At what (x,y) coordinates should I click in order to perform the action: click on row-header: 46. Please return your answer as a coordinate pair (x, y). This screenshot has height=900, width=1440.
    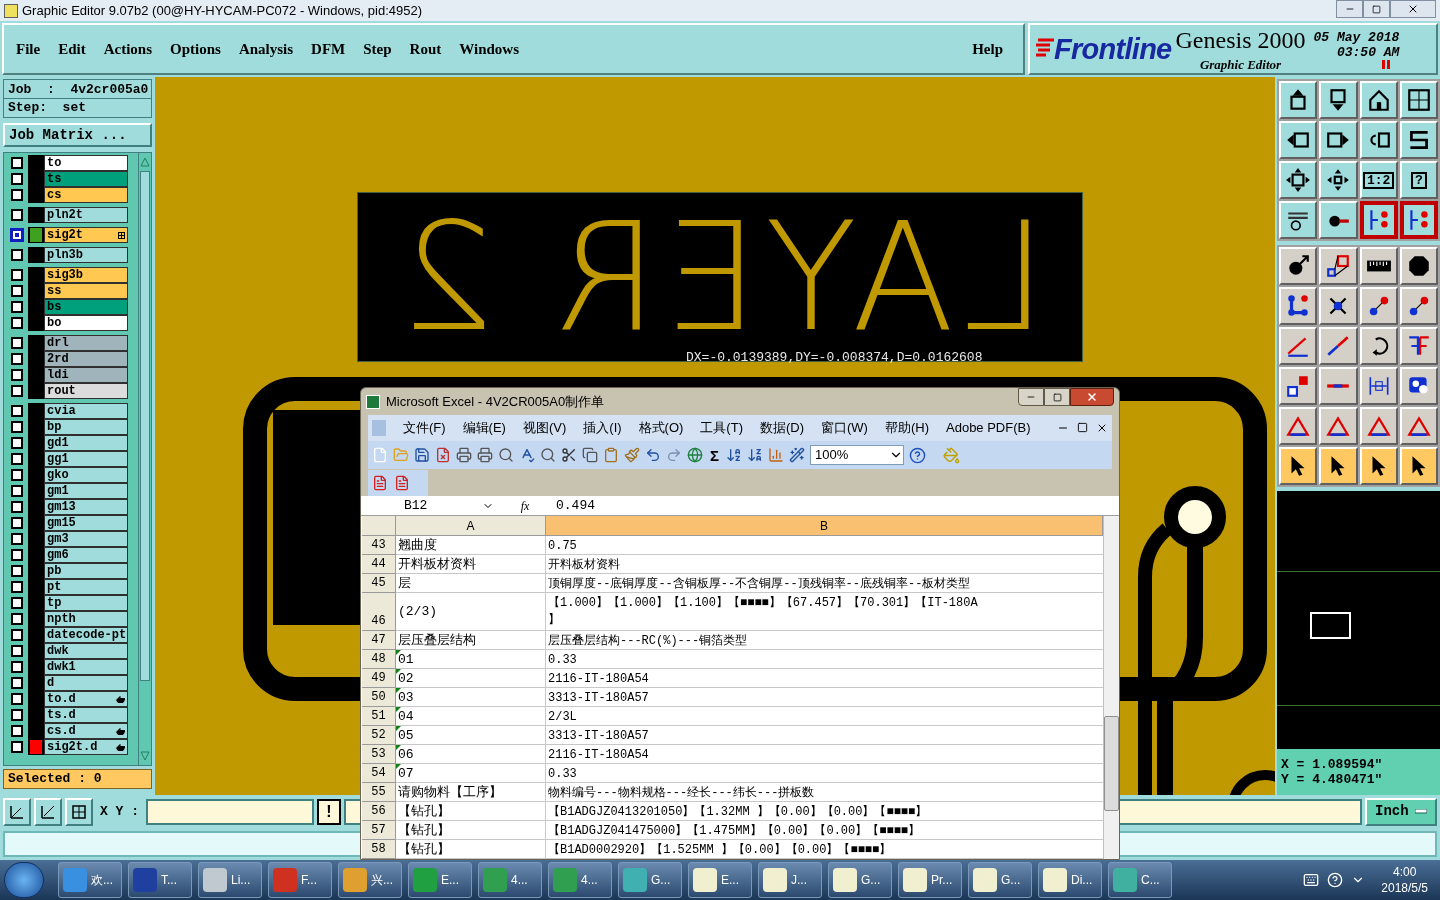
    Looking at the image, I should click on (379, 612).